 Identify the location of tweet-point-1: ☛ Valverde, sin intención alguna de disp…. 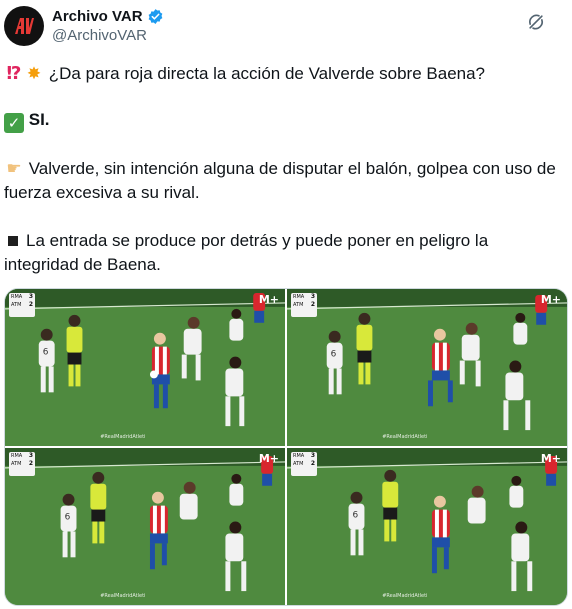
(281, 181).